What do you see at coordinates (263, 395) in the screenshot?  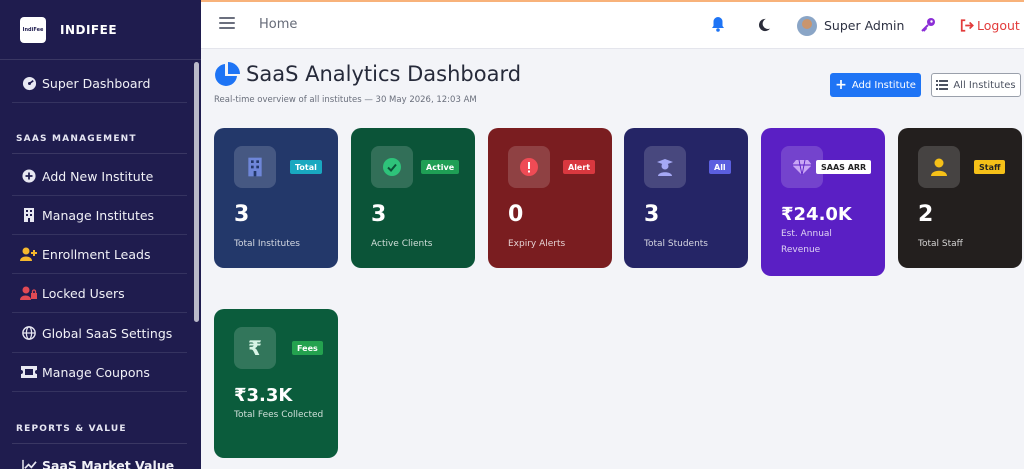 I see `stat-value: ₹3.3K` at bounding box center [263, 395].